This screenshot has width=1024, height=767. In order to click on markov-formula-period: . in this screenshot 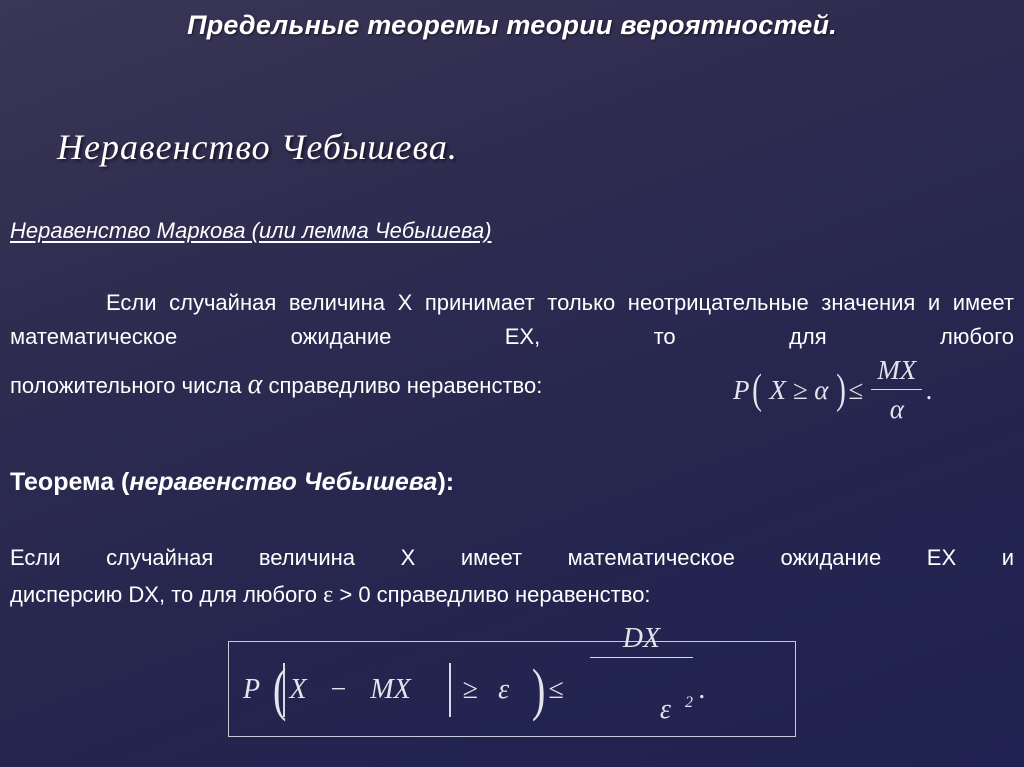, I will do `click(930, 389)`.